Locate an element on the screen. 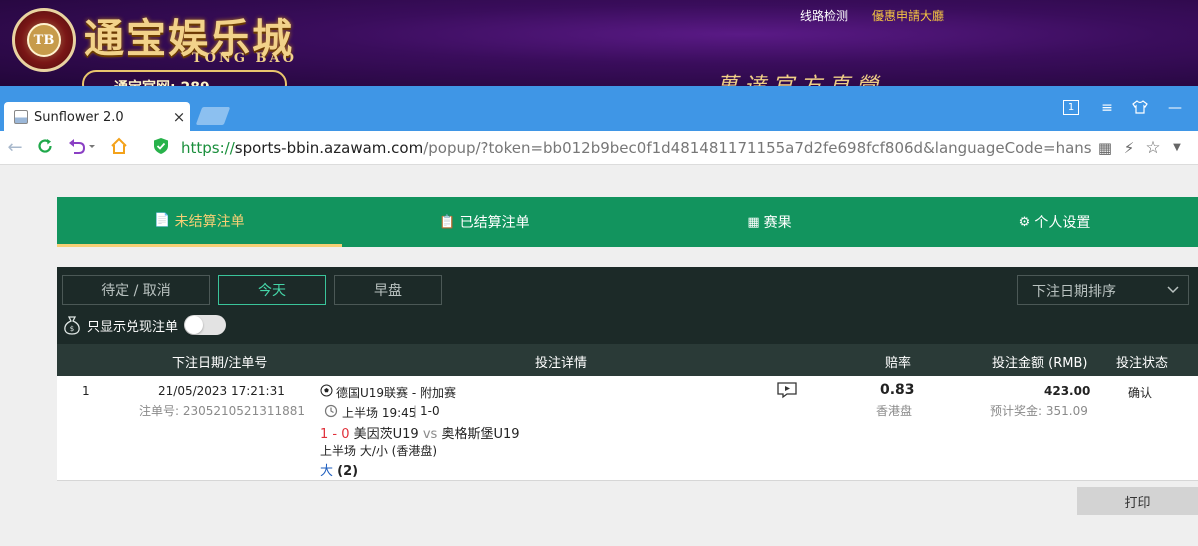 The image size is (1198, 546). cashout-filter: $ 只显示兑现注单 is located at coordinates (145, 325).